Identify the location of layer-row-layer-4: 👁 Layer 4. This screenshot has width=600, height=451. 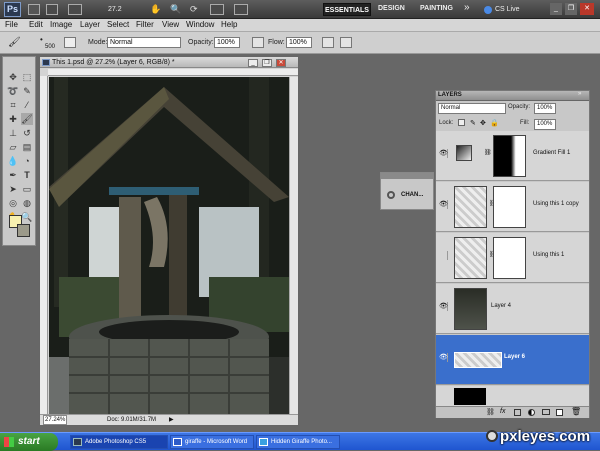
(512, 309).